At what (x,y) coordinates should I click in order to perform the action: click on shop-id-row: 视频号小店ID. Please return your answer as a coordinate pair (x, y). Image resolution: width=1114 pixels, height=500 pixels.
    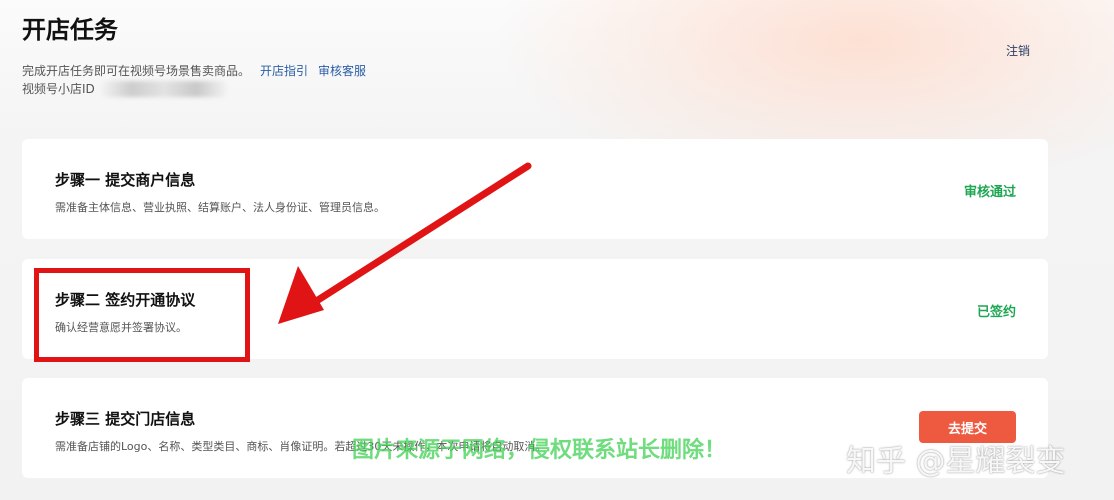
    Looking at the image, I should click on (125, 88).